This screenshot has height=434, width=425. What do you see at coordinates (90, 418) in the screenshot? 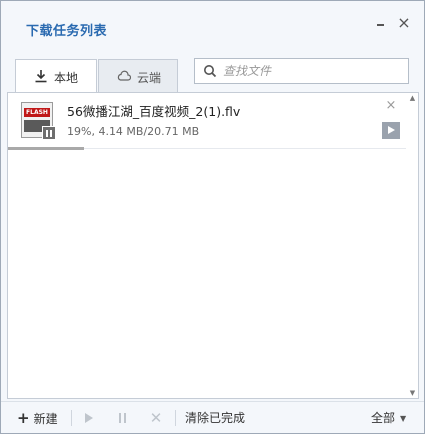
I see `start-button` at bounding box center [90, 418].